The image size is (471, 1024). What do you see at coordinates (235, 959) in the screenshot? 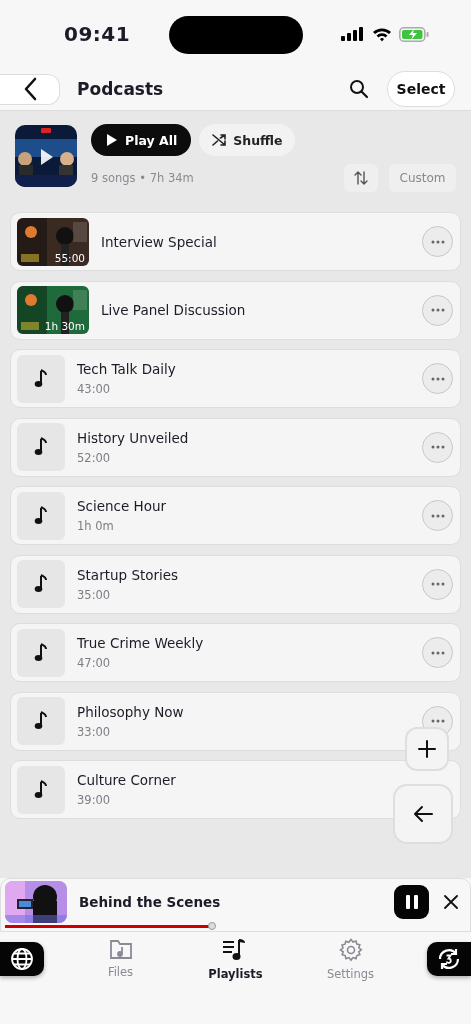
I see `tab-item: Playlists` at bounding box center [235, 959].